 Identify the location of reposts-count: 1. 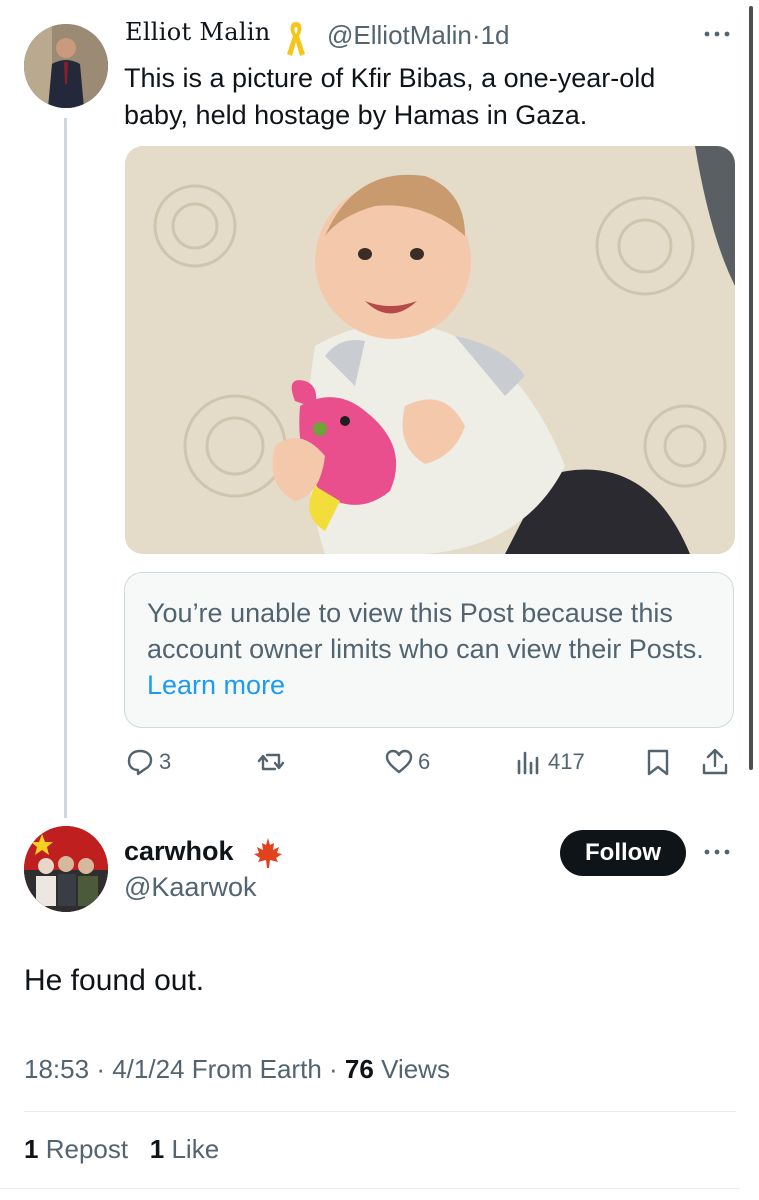
(31, 1149).